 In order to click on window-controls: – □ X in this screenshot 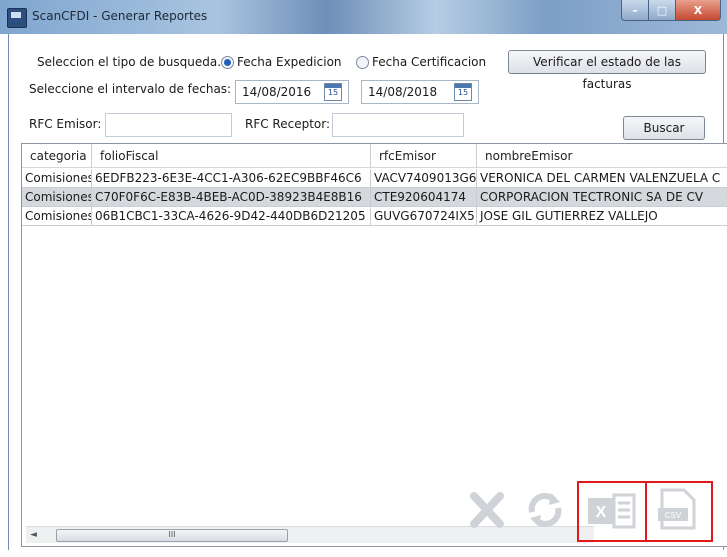, I will do `click(671, 11)`.